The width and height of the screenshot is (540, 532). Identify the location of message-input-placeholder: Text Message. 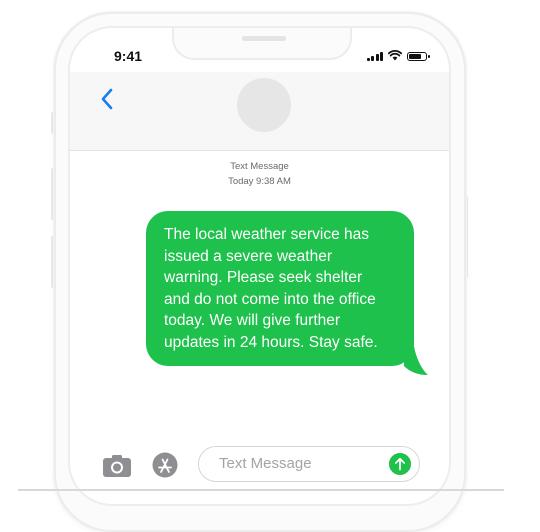
(265, 463).